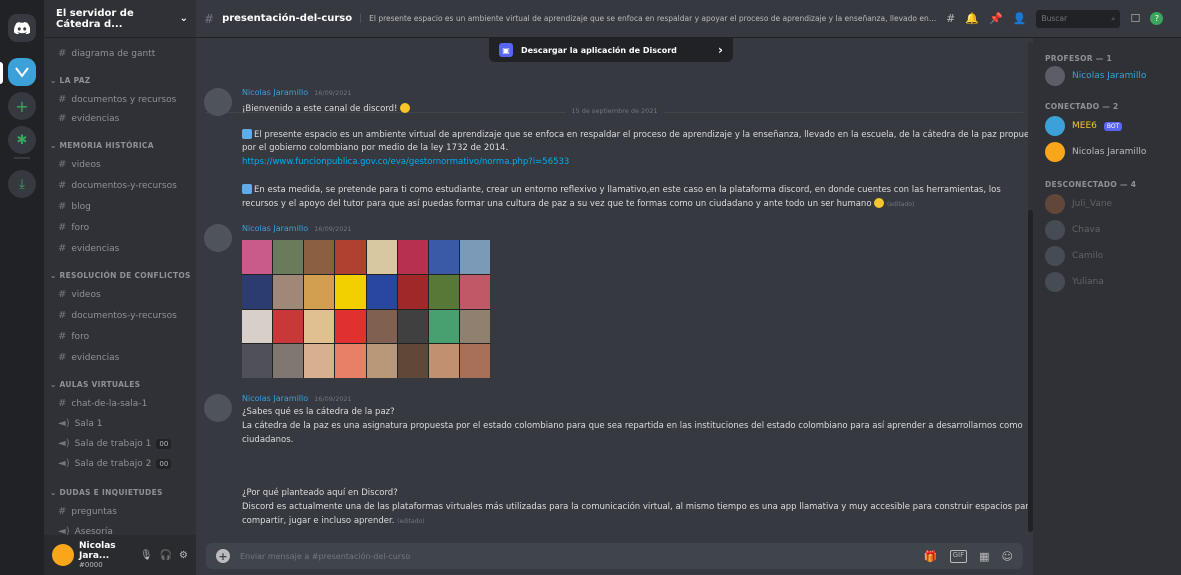 The image size is (1181, 575). Describe the element at coordinates (958, 556) in the screenshot. I see `gif-icon: GIF` at that location.